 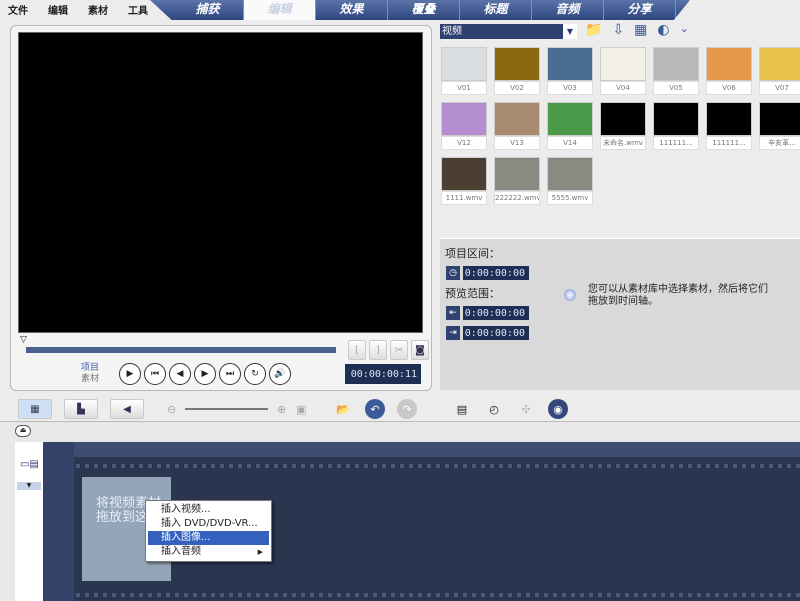 What do you see at coordinates (508, 31) in the screenshot?
I see `library-dropdown: 视频 ▼` at bounding box center [508, 31].